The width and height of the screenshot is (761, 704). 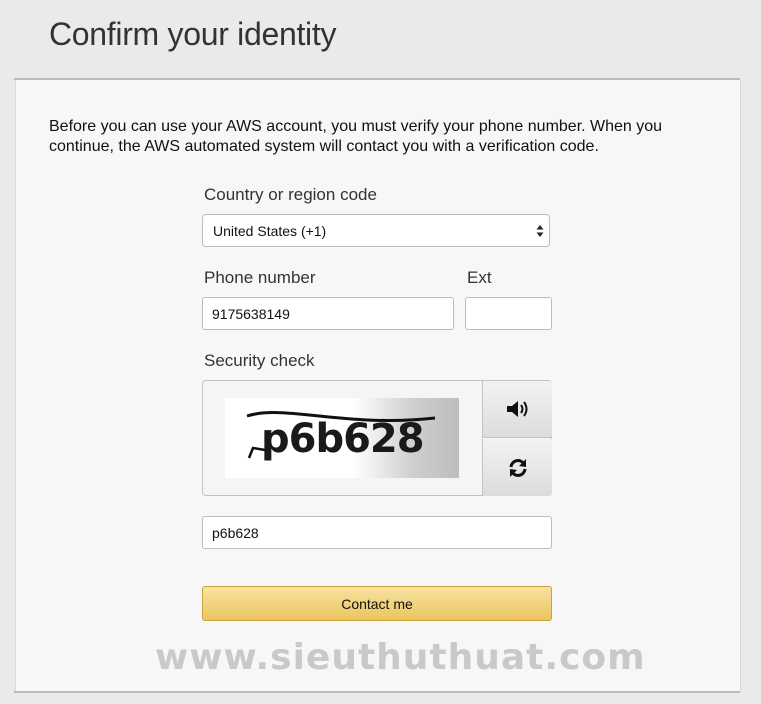 I want to click on captcha-audio-button, so click(x=517, y=409).